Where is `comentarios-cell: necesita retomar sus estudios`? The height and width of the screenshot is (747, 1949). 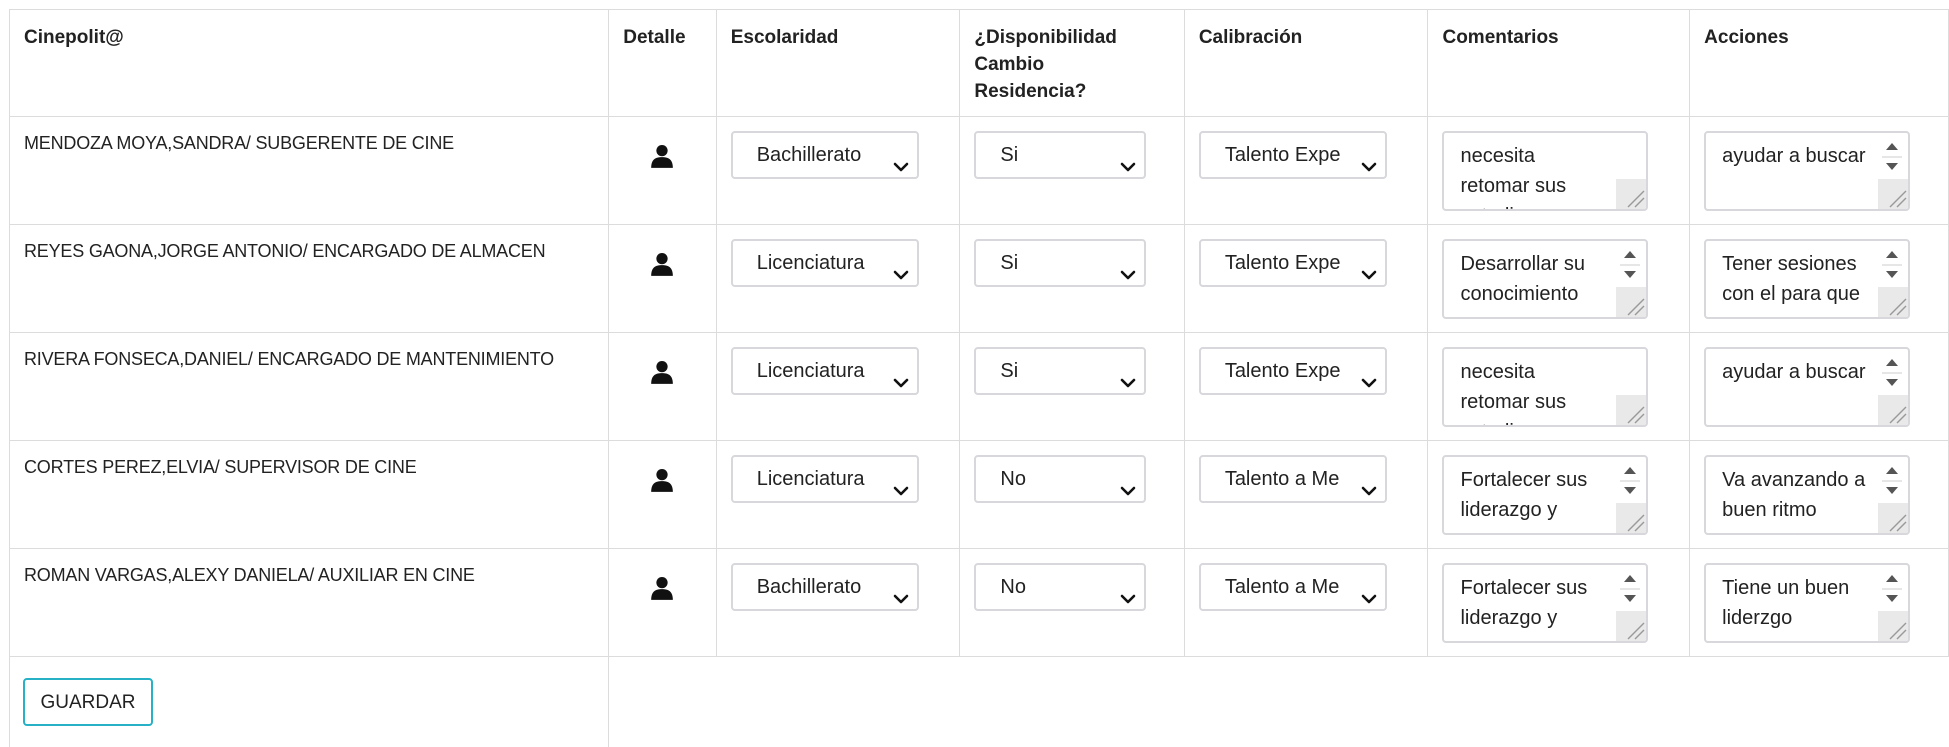 comentarios-cell: necesita retomar sus estudios is located at coordinates (1559, 386).